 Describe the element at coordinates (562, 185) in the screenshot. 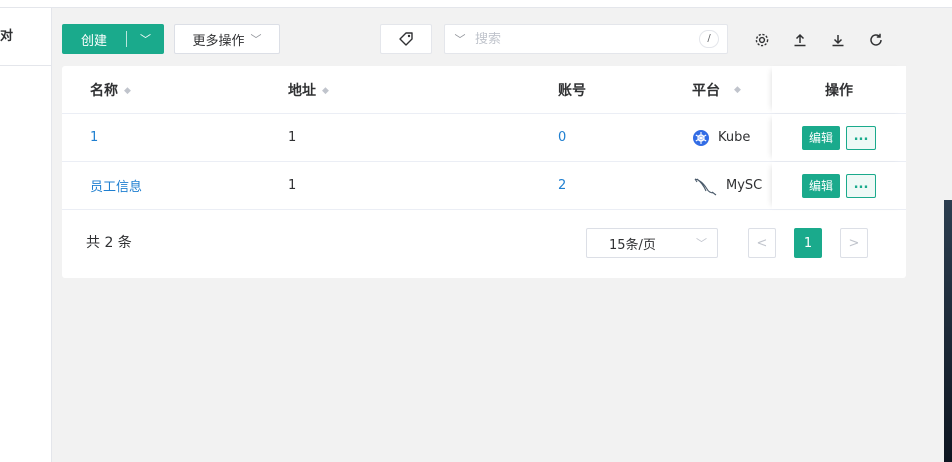

I see `asset-account-count: 2` at that location.